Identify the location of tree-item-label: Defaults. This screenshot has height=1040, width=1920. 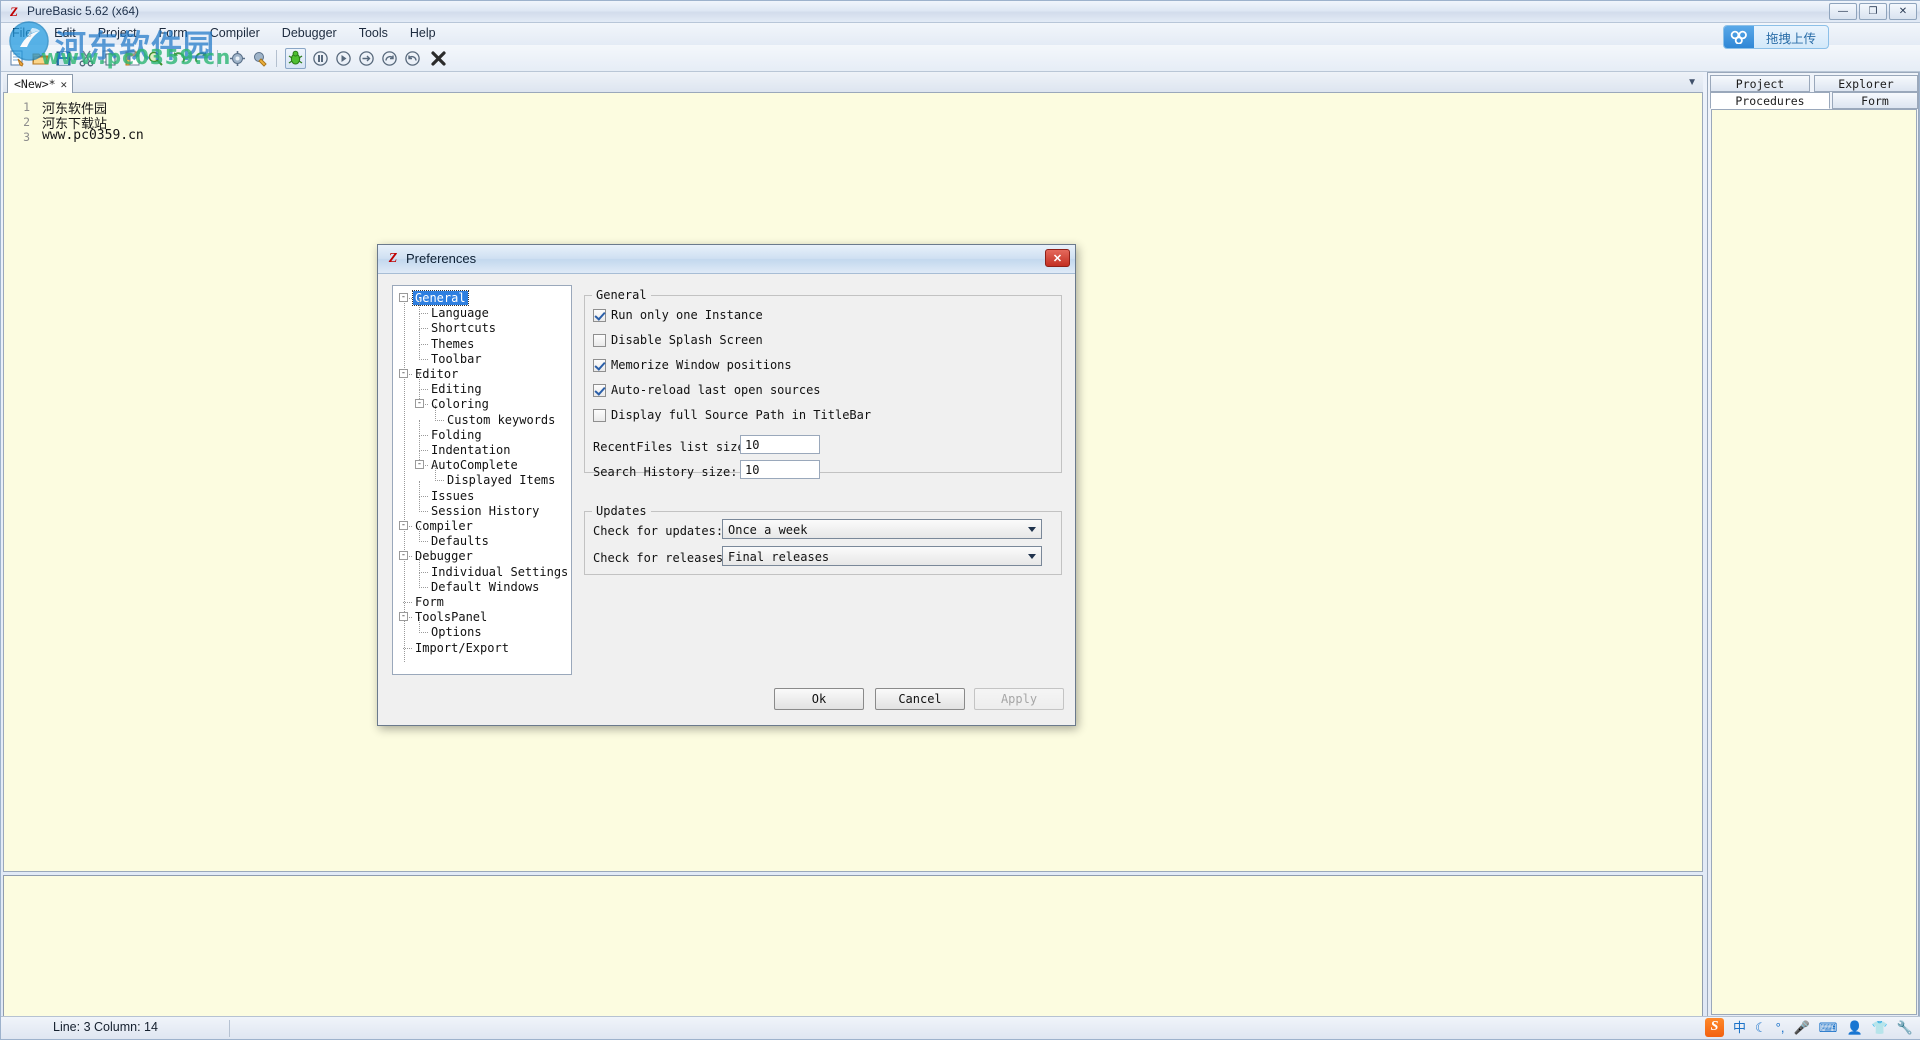
(460, 541).